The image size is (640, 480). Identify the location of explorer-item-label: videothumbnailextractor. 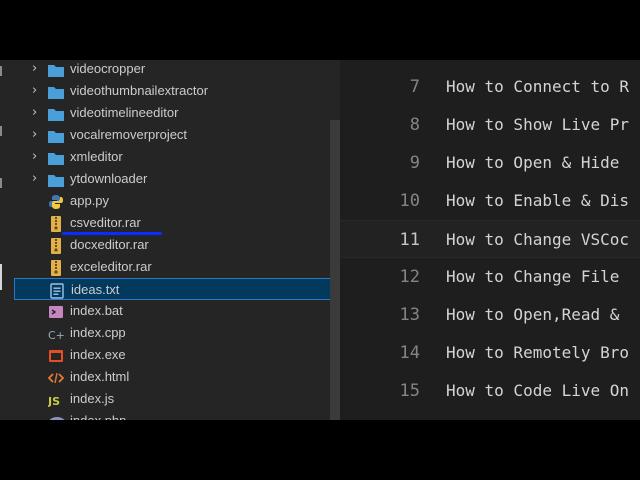
(139, 90).